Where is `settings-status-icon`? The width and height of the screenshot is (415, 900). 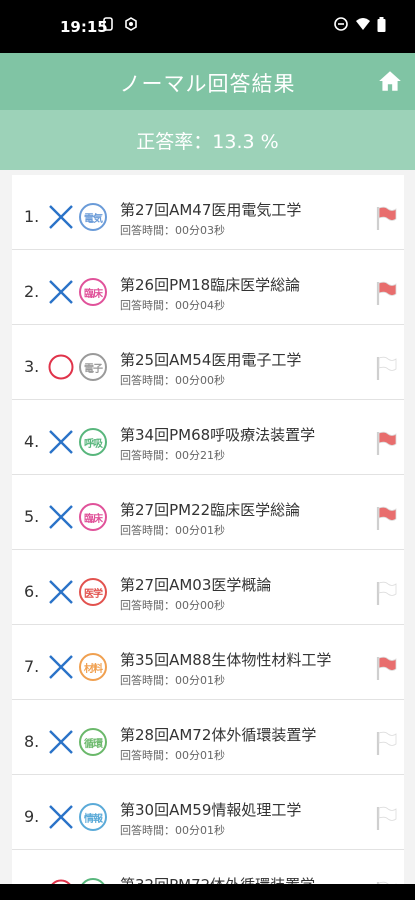
settings-status-icon is located at coordinates (131, 24).